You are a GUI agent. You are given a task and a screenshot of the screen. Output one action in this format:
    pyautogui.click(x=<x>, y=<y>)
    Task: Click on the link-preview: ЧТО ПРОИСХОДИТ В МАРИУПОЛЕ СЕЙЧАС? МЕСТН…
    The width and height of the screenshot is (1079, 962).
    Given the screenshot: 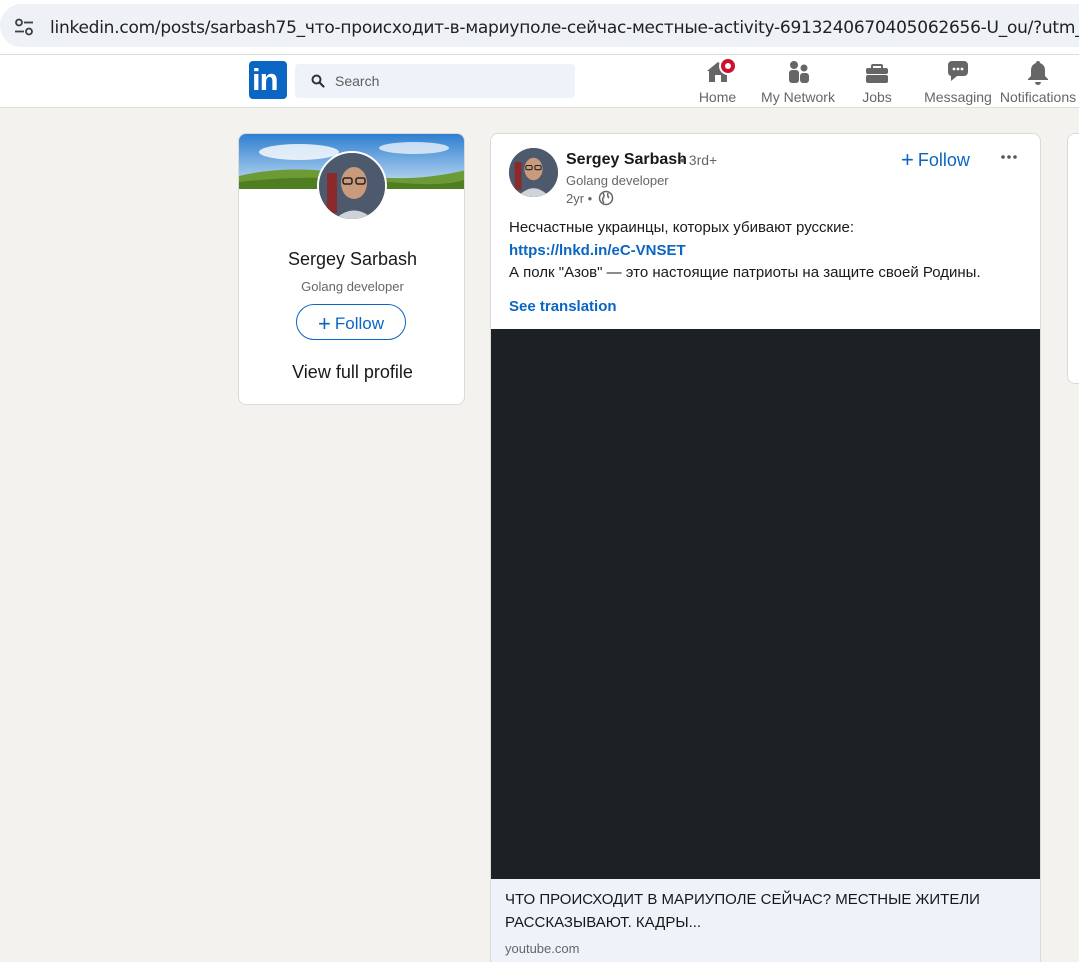 What is the action you would take?
    pyautogui.click(x=765, y=920)
    